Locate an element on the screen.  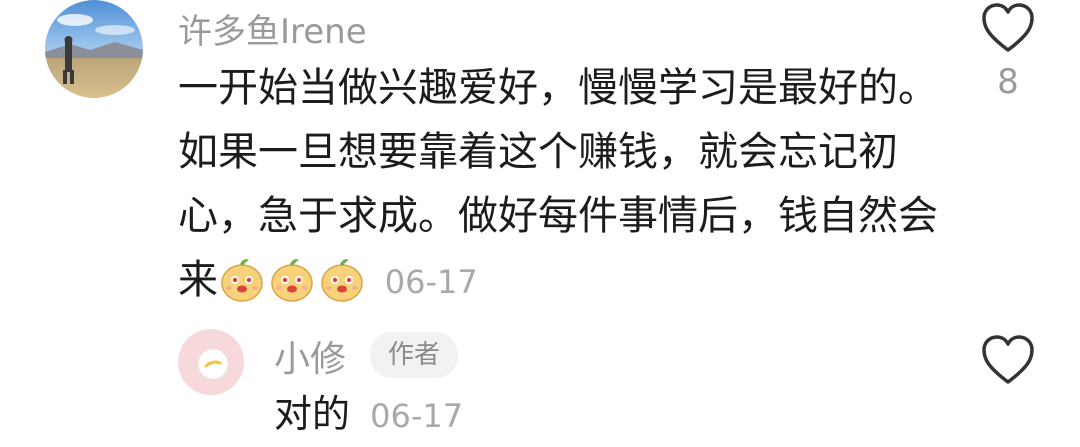
reply-date: 06-17 is located at coordinates (417, 416).